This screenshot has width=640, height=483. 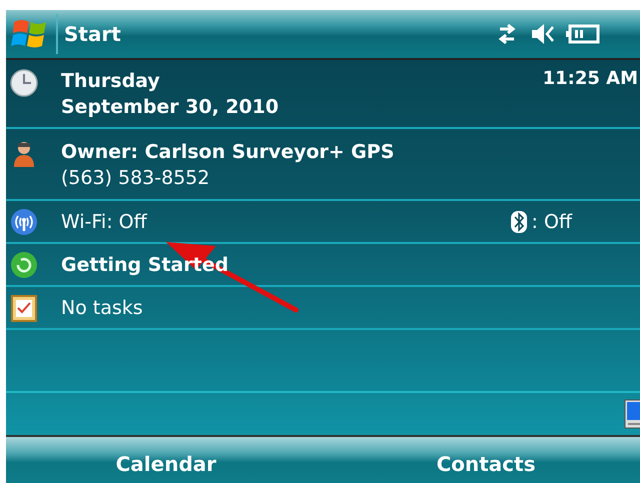 What do you see at coordinates (166, 460) in the screenshot?
I see `soft-key: Calendar` at bounding box center [166, 460].